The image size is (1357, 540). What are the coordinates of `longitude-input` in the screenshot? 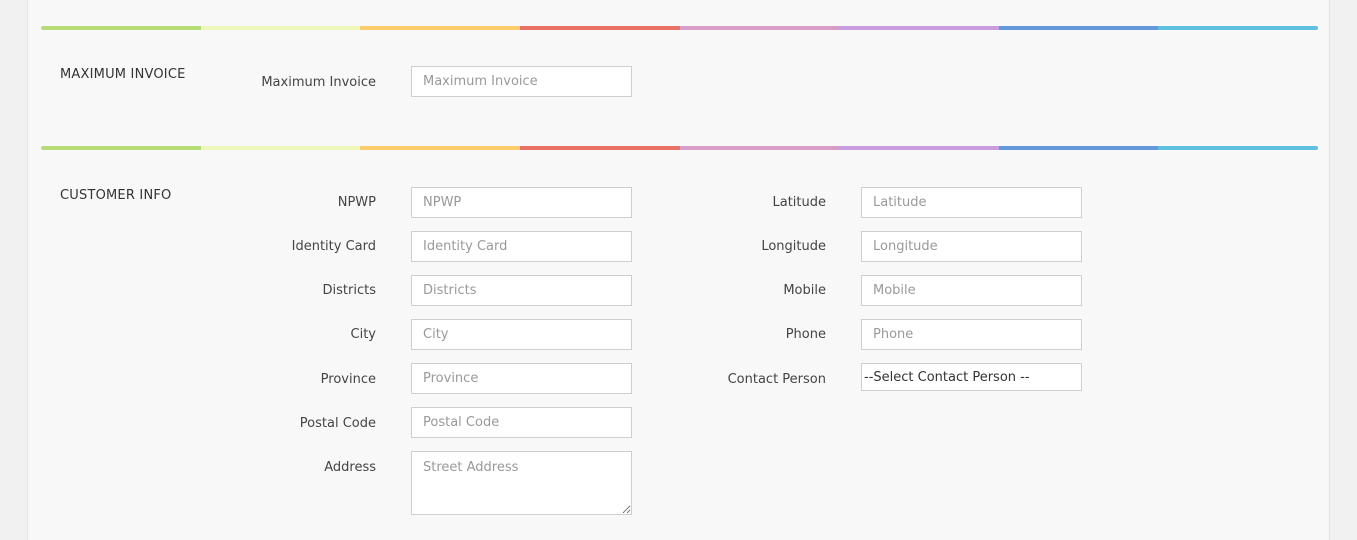 It's located at (971, 246).